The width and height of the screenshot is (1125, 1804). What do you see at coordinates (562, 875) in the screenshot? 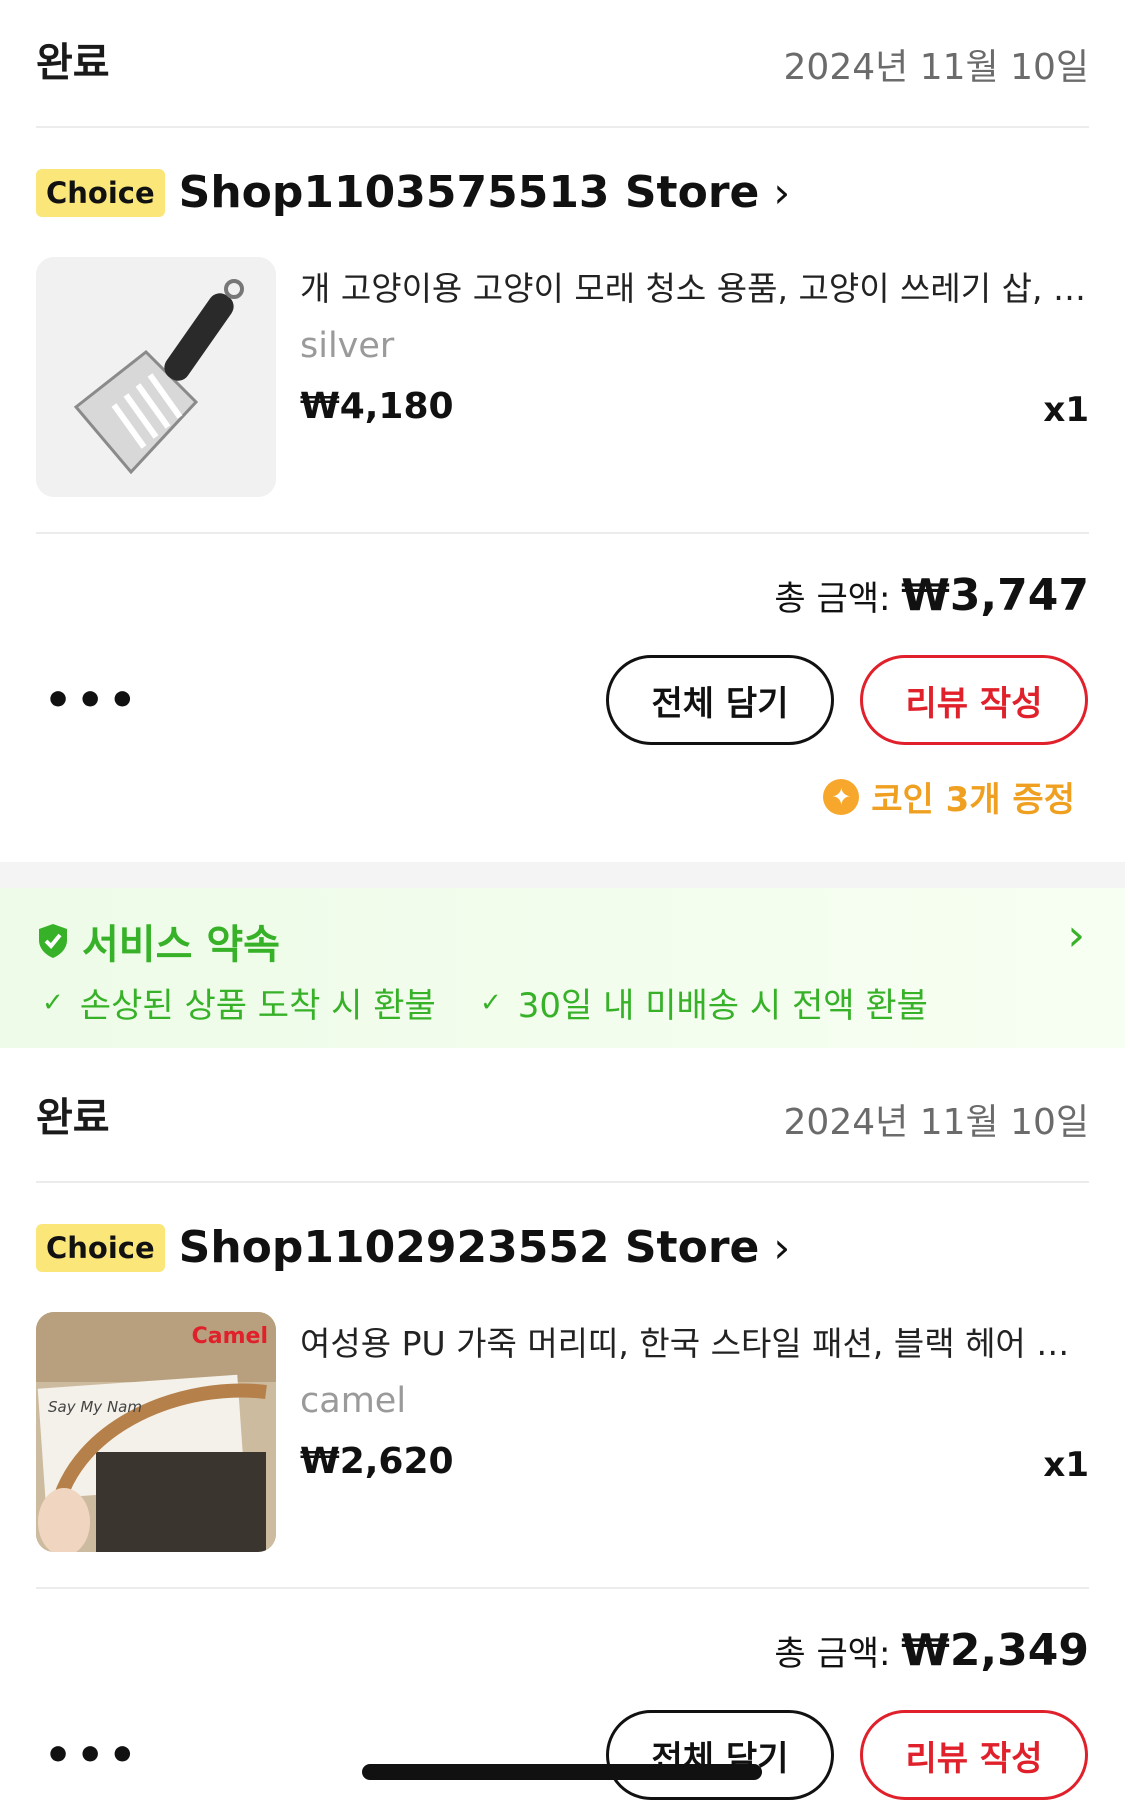
I see `section-gap` at bounding box center [562, 875].